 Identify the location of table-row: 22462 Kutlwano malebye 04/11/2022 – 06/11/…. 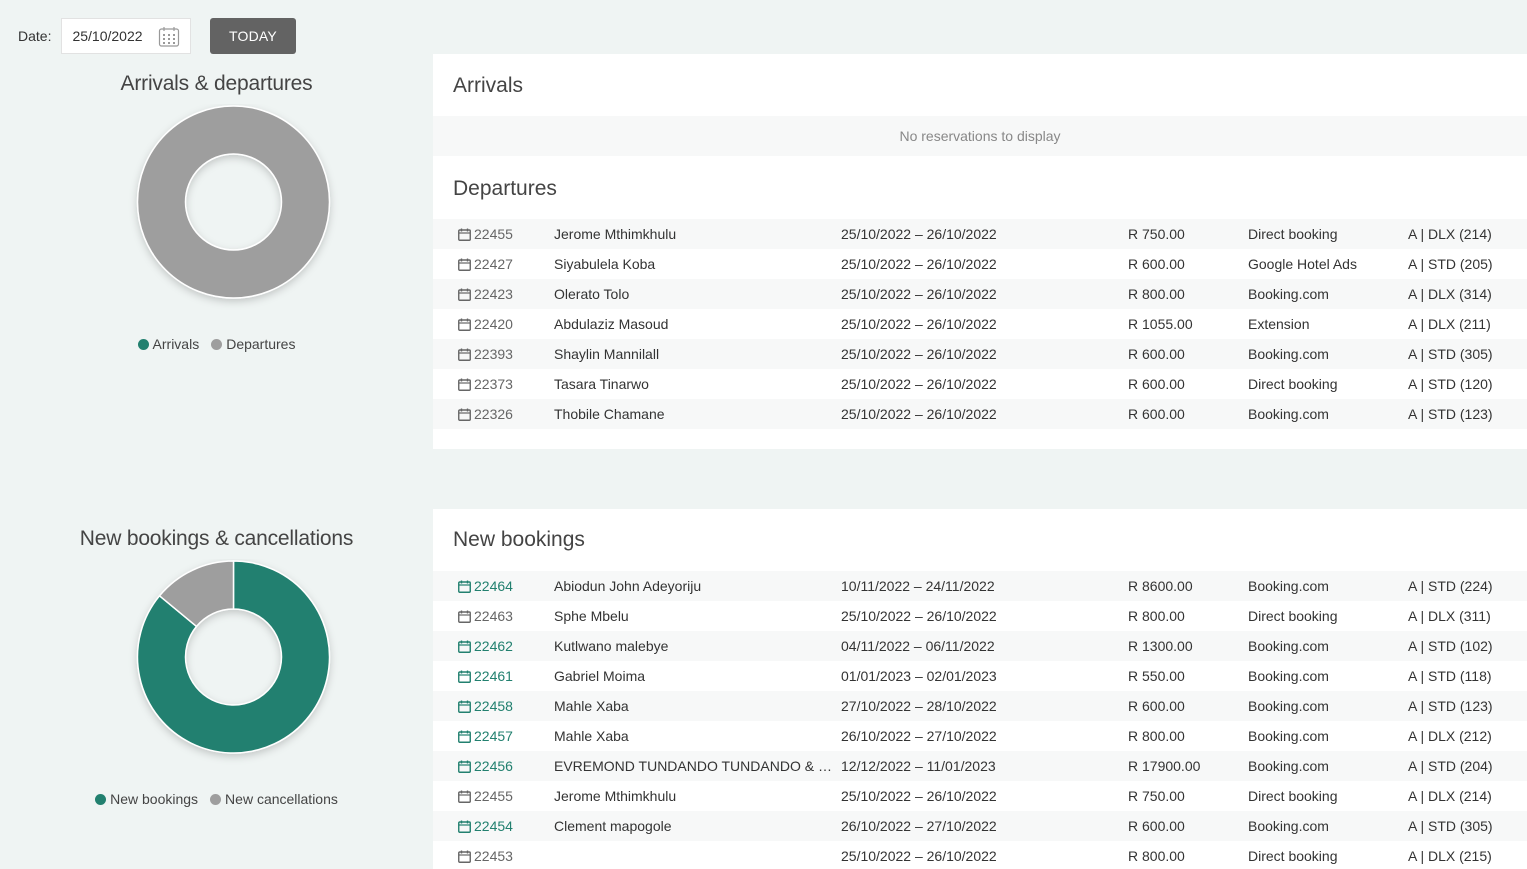
(980, 646).